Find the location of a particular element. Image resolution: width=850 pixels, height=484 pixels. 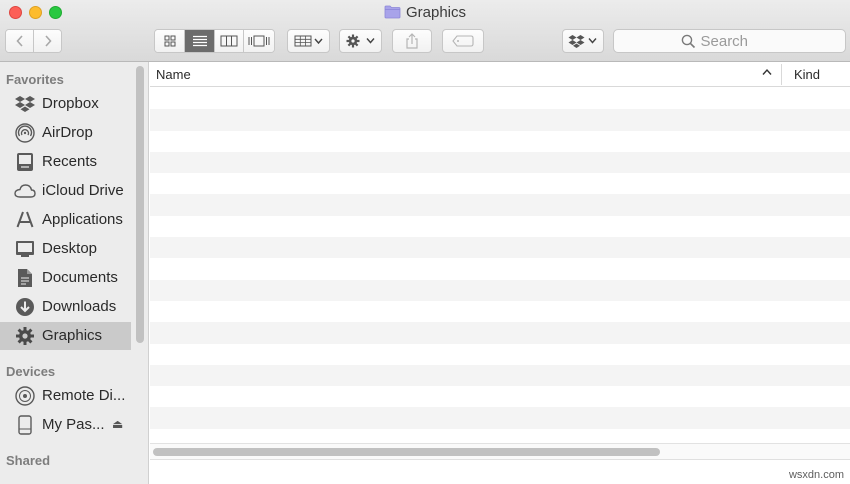

sidebar-item-label: Recents is located at coordinates (70, 161).